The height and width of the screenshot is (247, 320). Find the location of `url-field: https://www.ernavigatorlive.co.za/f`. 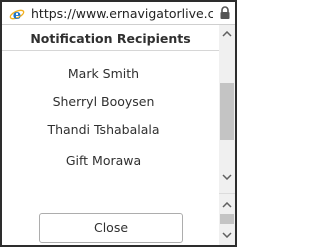

url-field: https://www.ernavigatorlive.co.za/f is located at coordinates (122, 13).